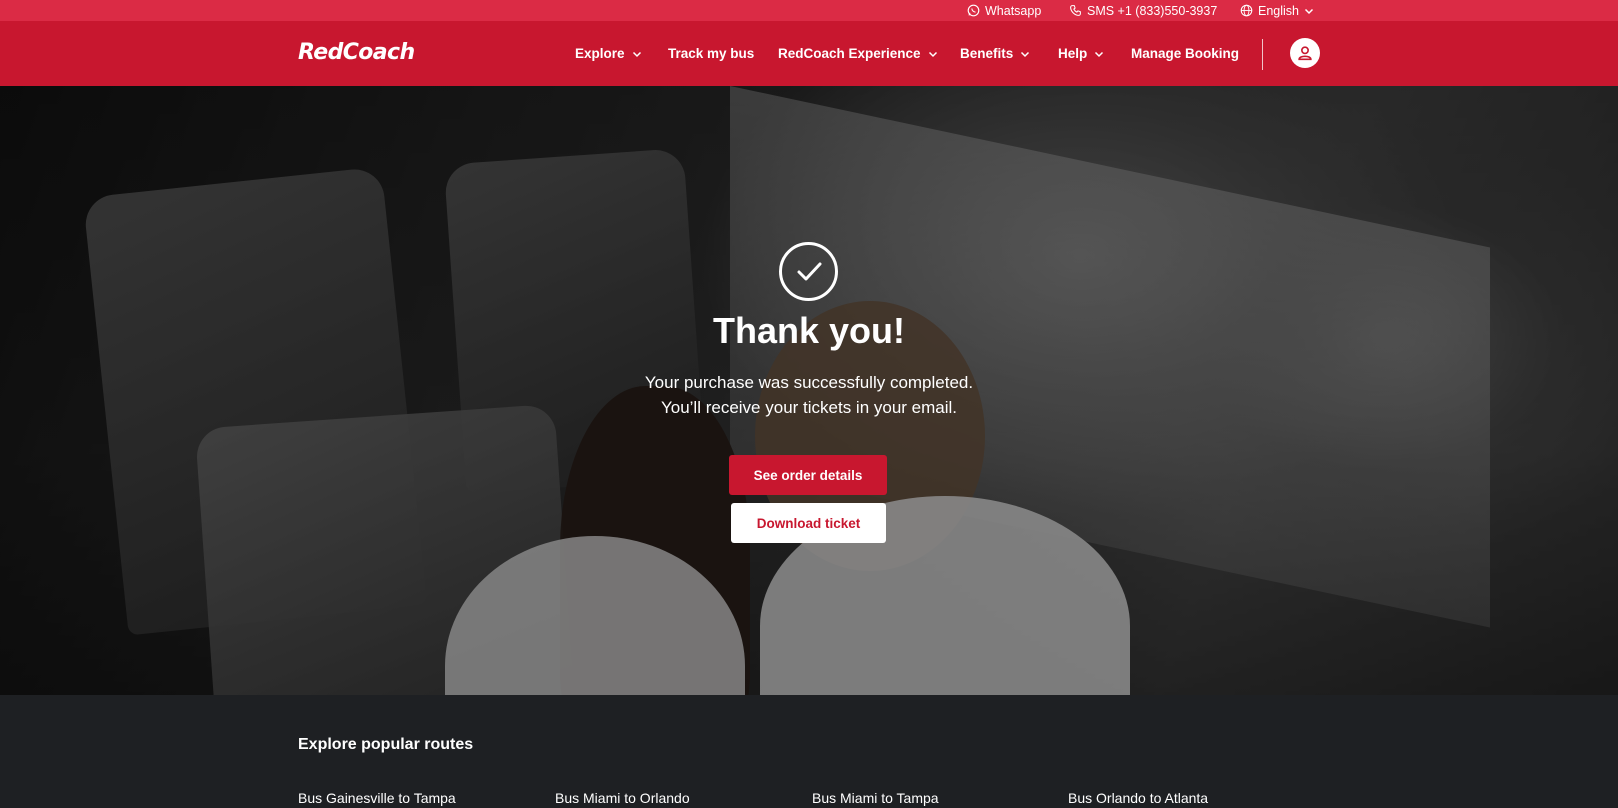  I want to click on nav-manage-label: Manage Booking, so click(1185, 53).